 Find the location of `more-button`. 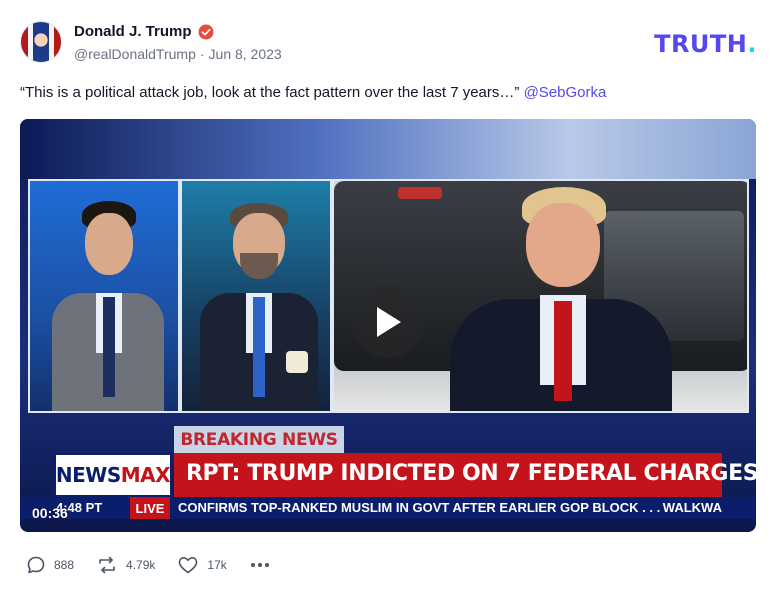

more-button is located at coordinates (260, 565).